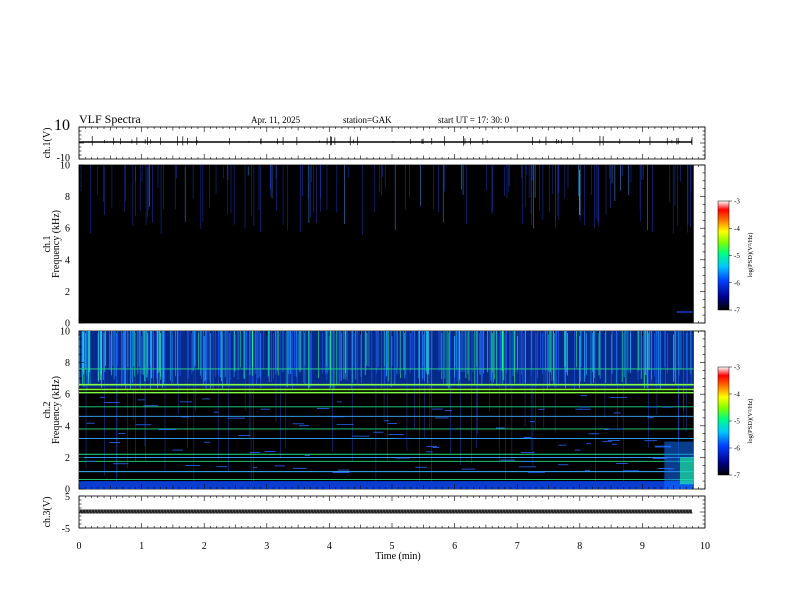 This screenshot has height=612, width=792. Describe the element at coordinates (67, 497) in the screenshot. I see `ch3-wave-ytick-top: 5` at that location.